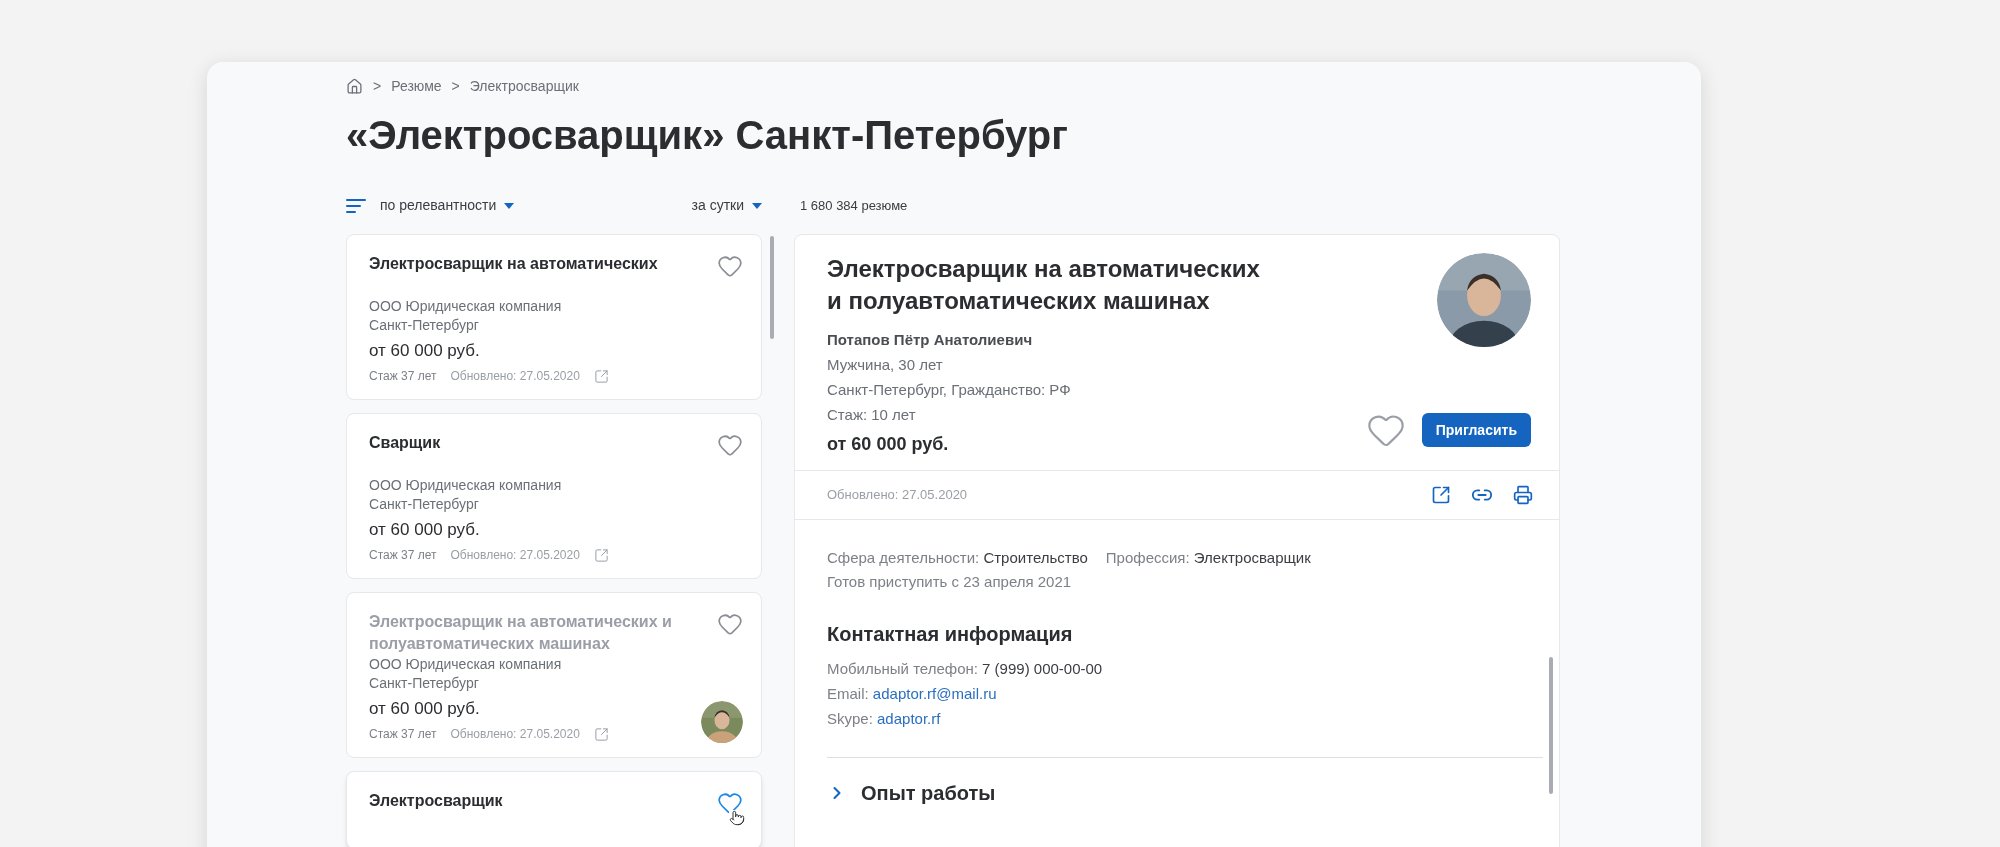 This screenshot has width=2000, height=847. I want to click on resume-card: Электросварщик на автоматических ООО Юридическая компания Санкт-Петербург от 60 000 руб. Стаж 37 лет Обновлено: 27.05.2020, so click(554, 317).